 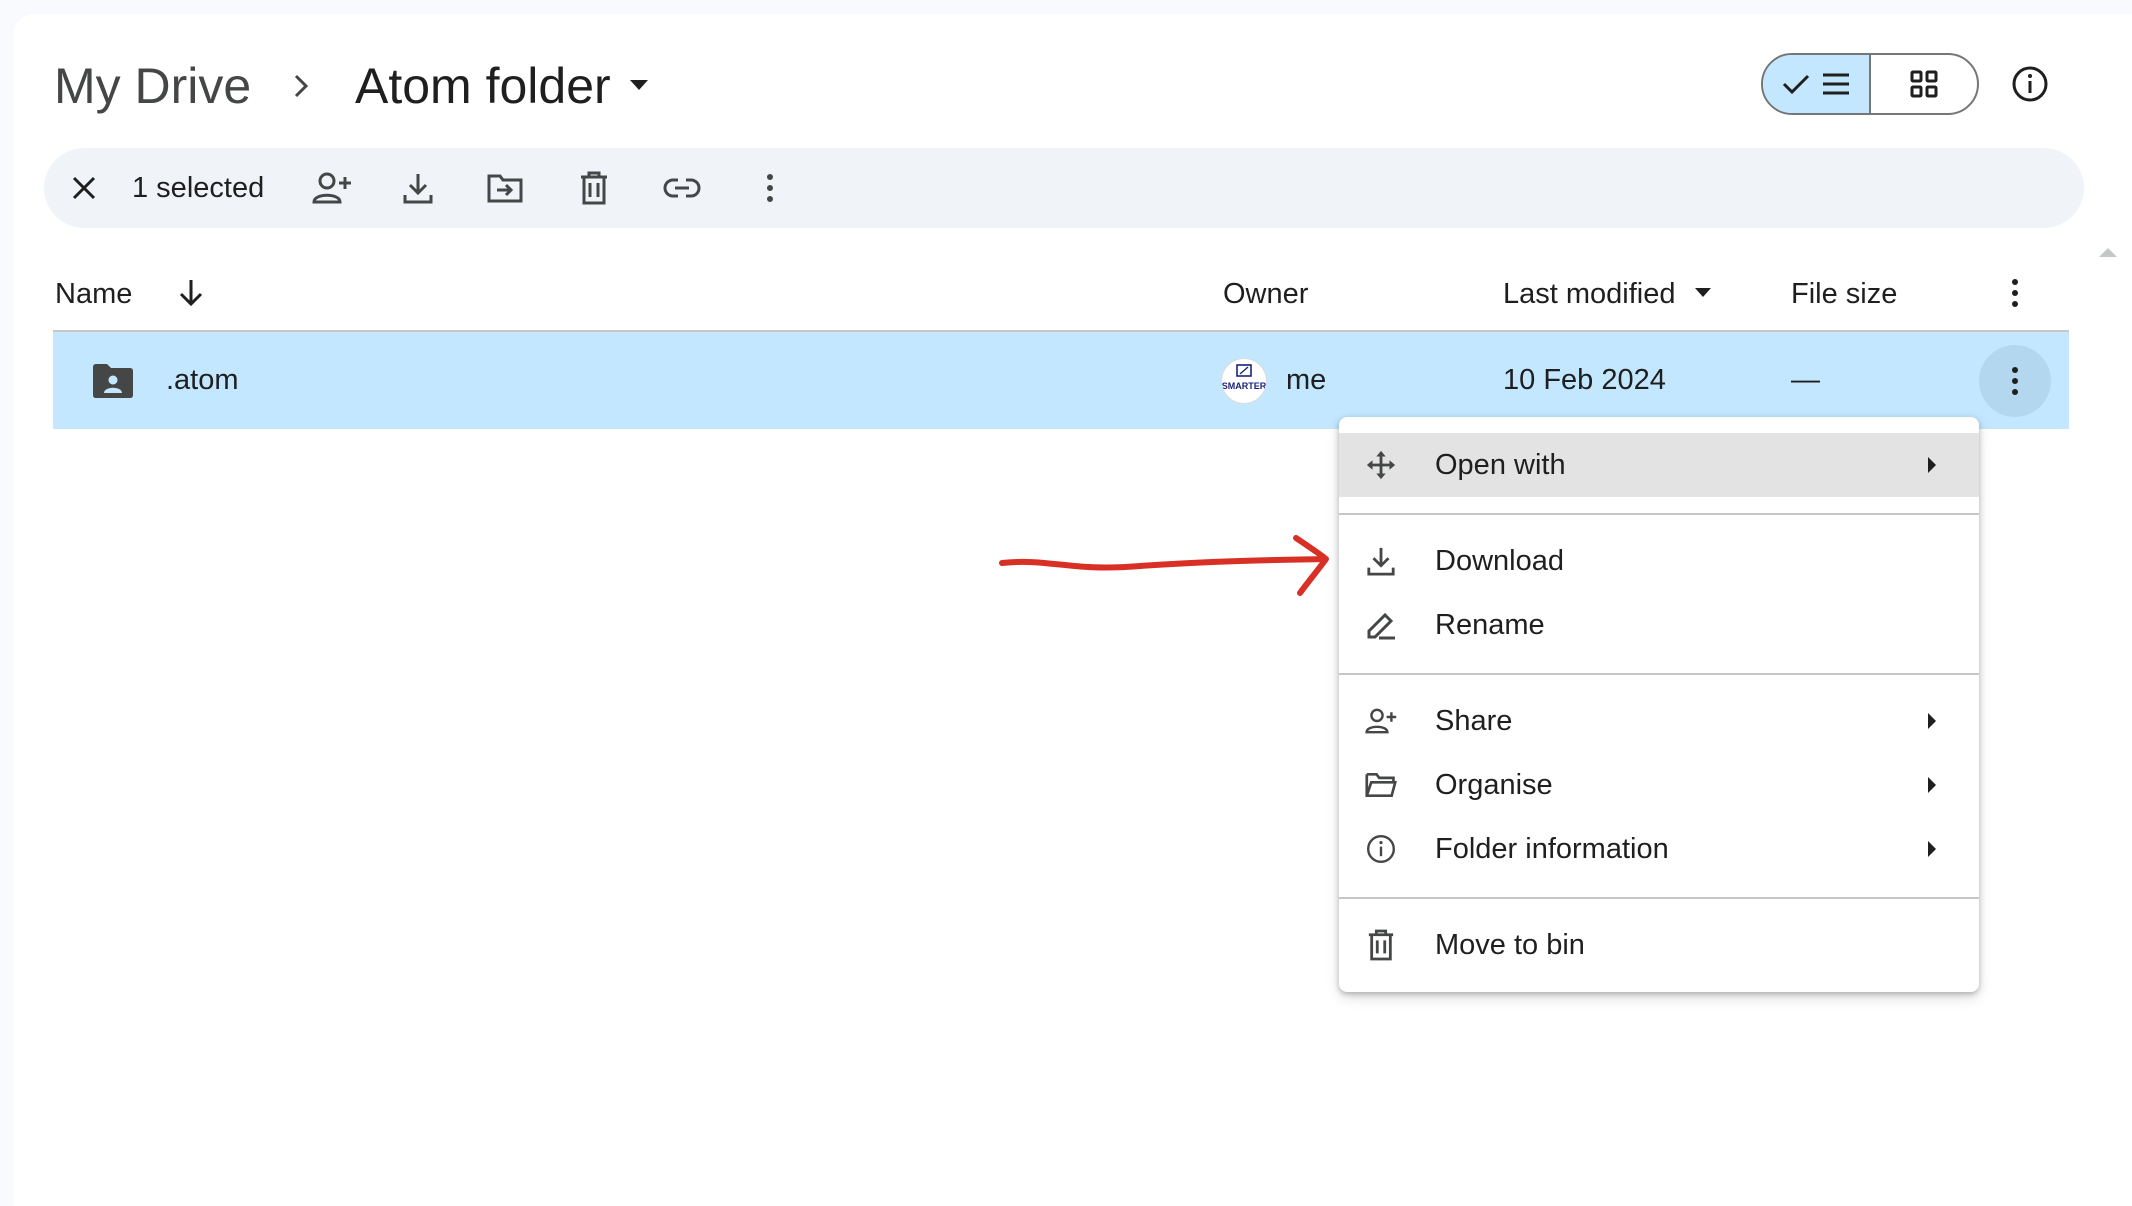 What do you see at coordinates (1499, 561) in the screenshot?
I see `menu-item-label: Download` at bounding box center [1499, 561].